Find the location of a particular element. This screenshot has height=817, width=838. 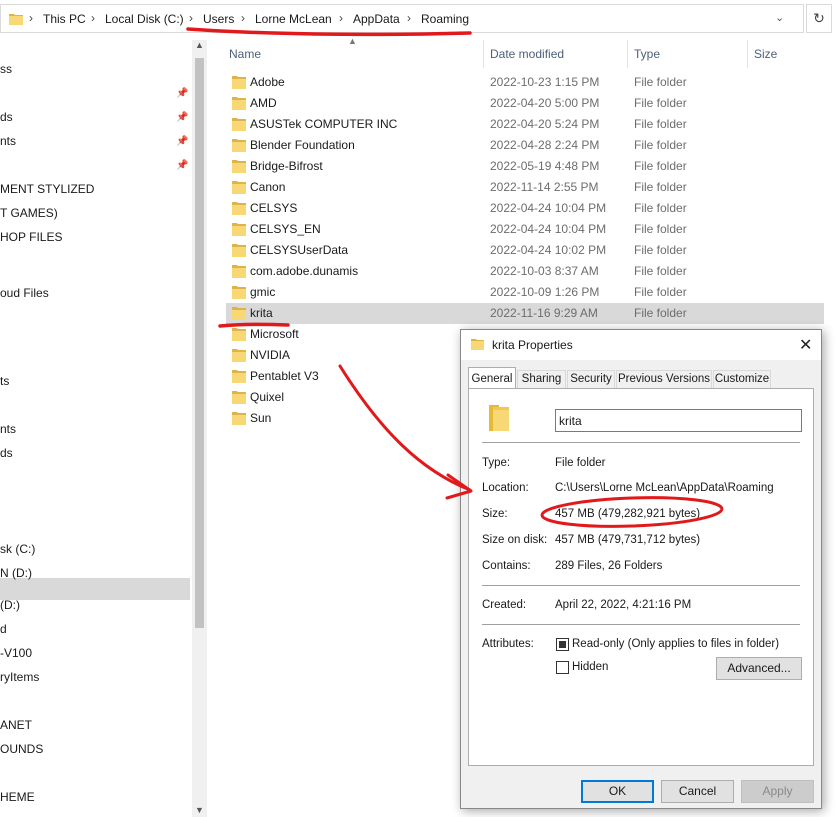

nav-item: N (D:) is located at coordinates (16, 573).